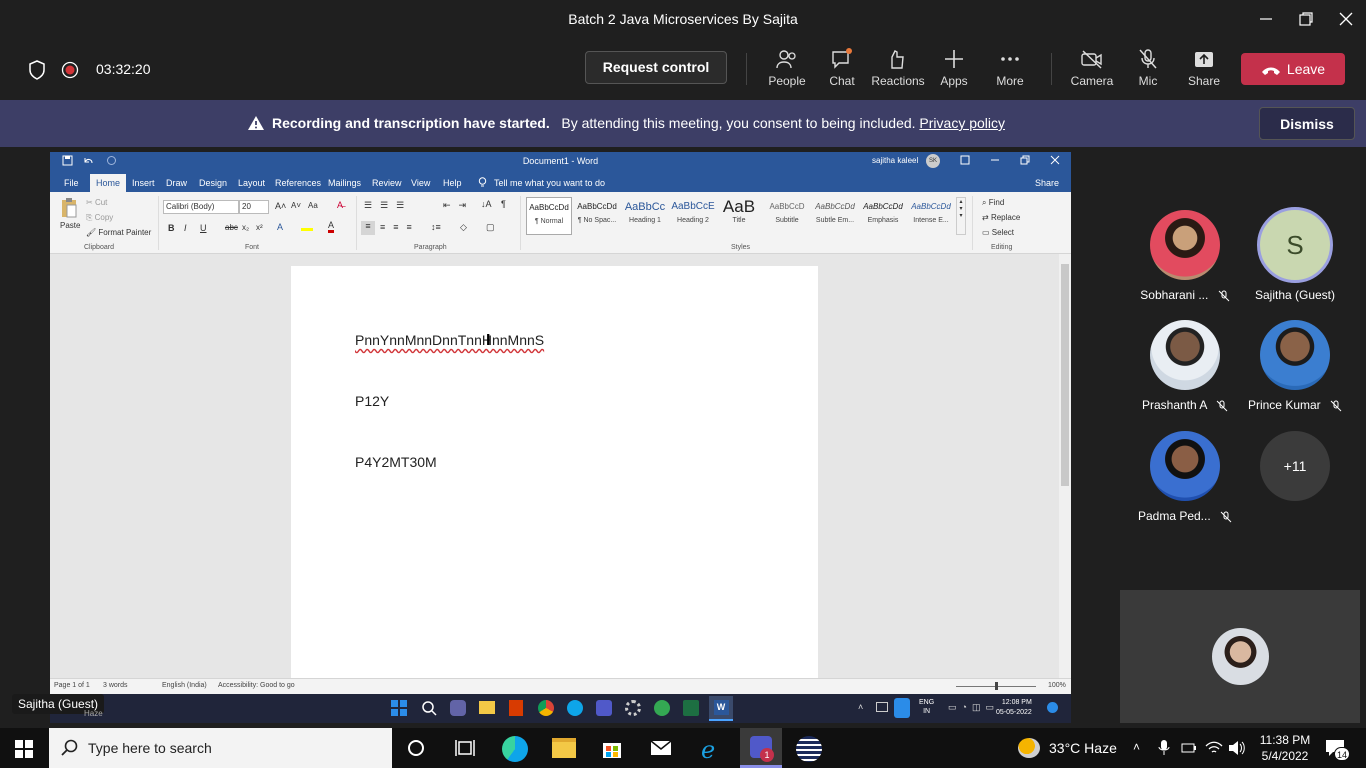  What do you see at coordinates (996, 686) in the screenshot?
I see `zoom-slider-thumb` at bounding box center [996, 686].